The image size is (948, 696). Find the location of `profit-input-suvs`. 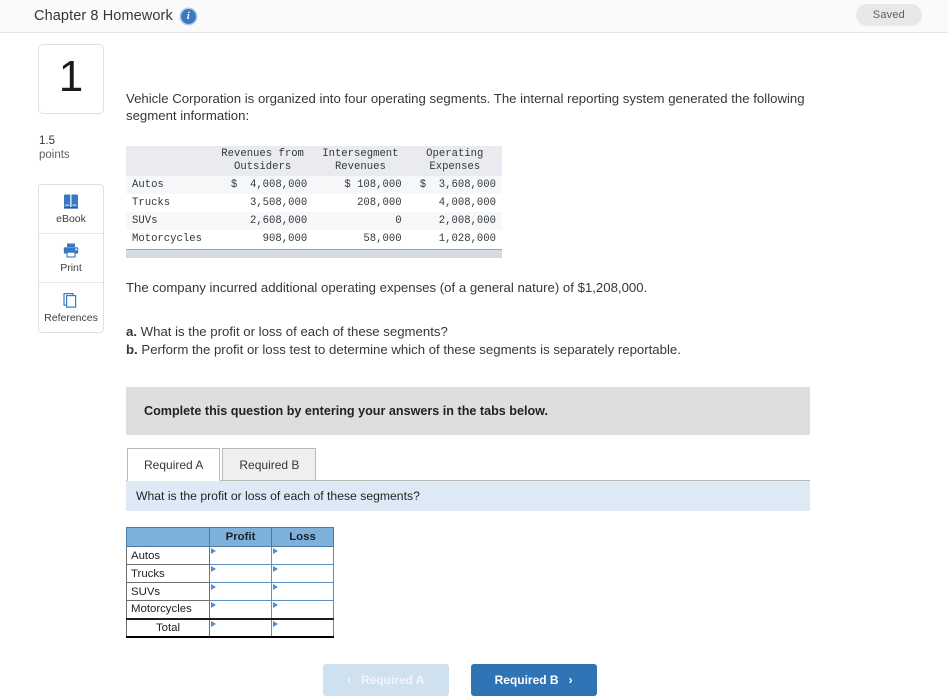

profit-input-suvs is located at coordinates (240, 591).